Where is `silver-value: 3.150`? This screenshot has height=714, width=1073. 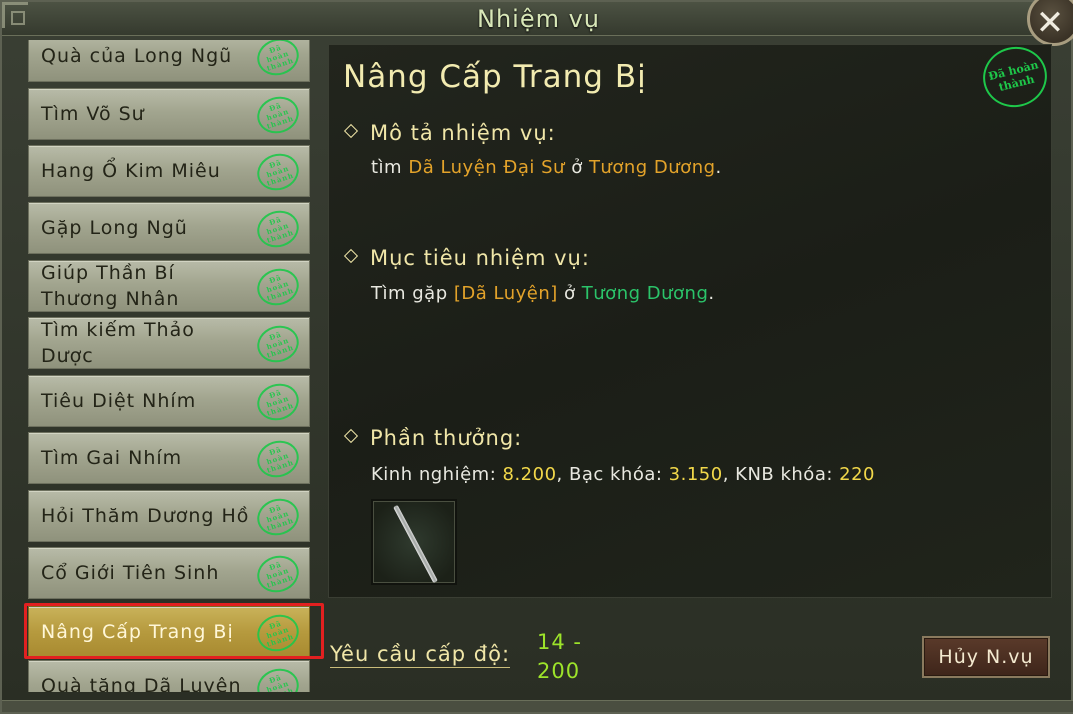
silver-value: 3.150 is located at coordinates (695, 474).